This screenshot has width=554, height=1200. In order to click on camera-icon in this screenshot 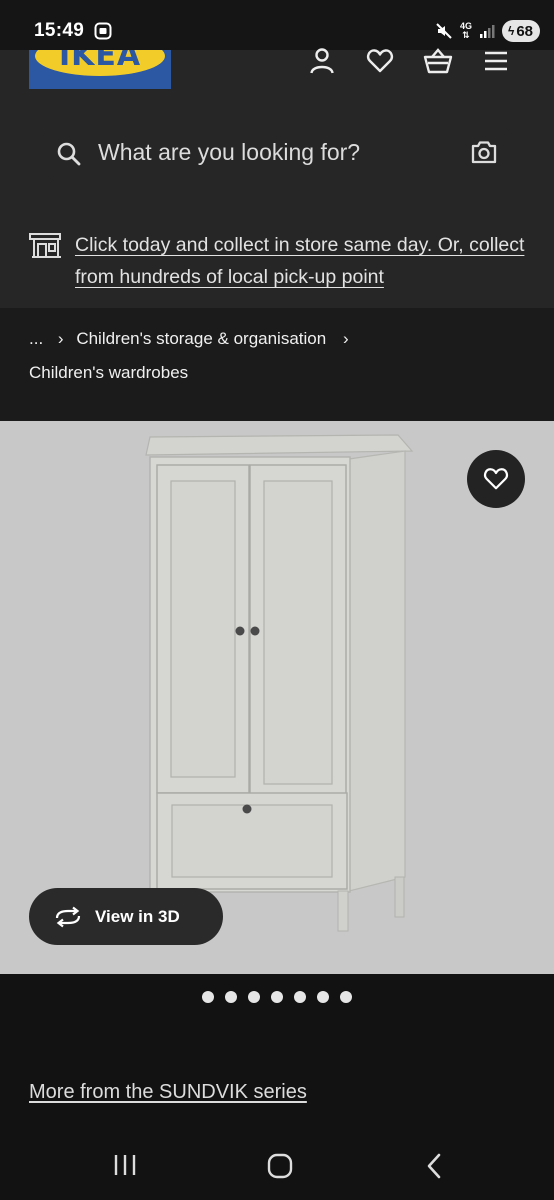, I will do `click(484, 152)`.